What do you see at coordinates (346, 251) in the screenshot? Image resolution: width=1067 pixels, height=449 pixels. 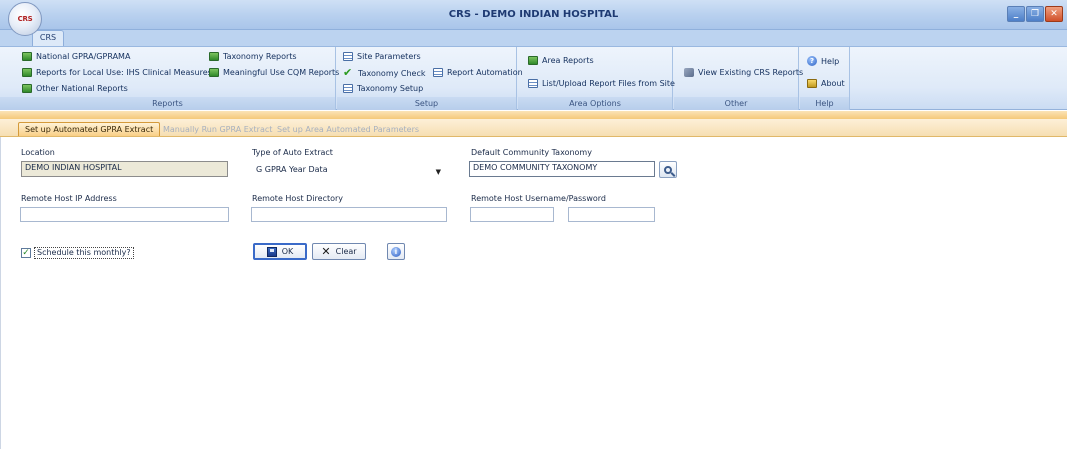 I see `clear-button-label: Clear` at bounding box center [346, 251].